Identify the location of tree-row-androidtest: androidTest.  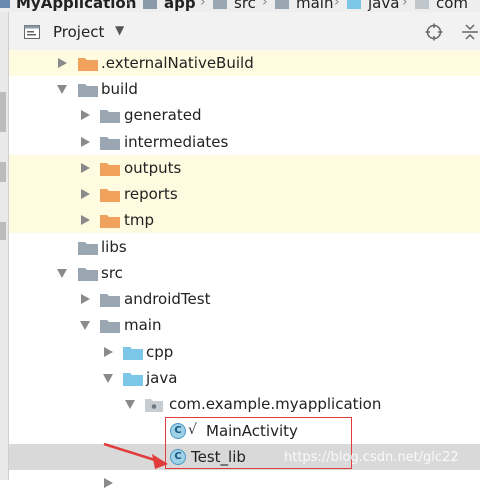
(244, 299).